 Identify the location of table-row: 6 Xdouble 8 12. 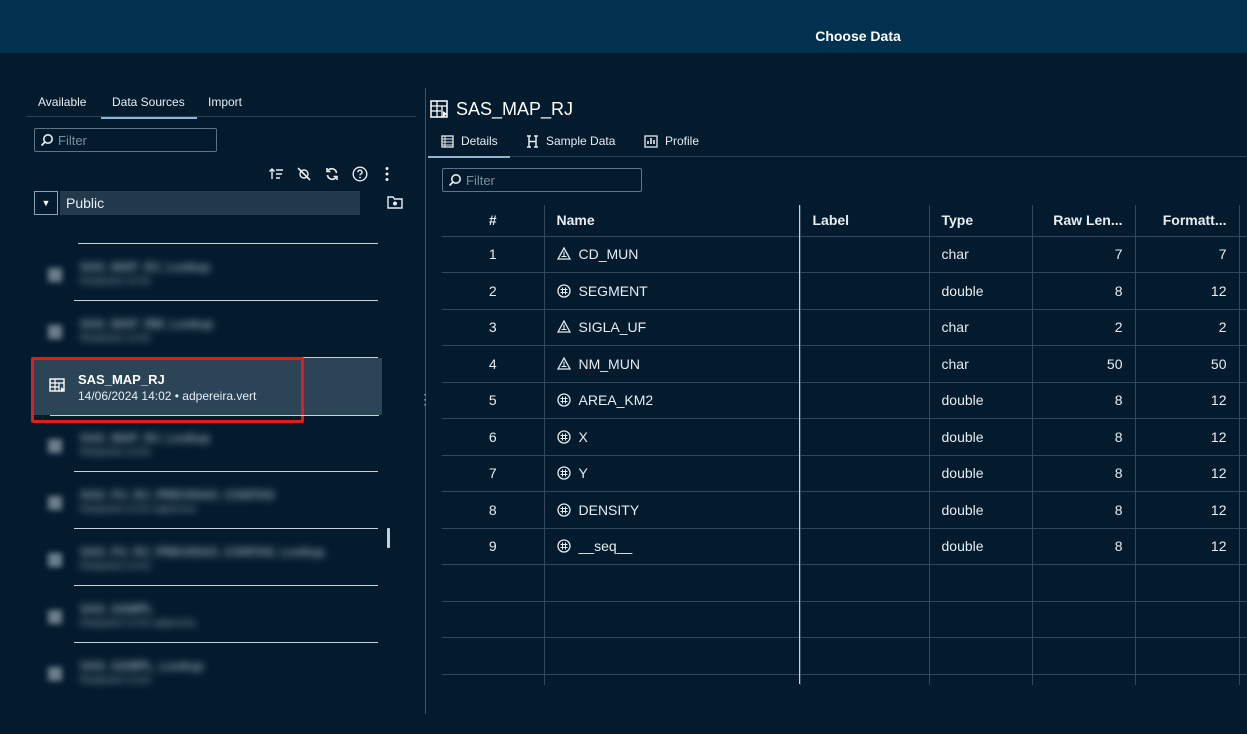
(844, 437).